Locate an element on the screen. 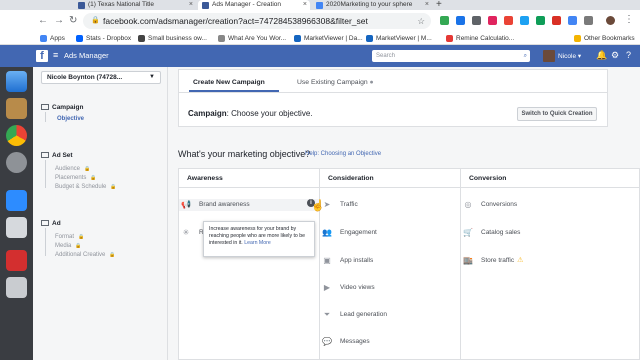 The height and width of the screenshot is (360, 640). objective-traffic: ➤ Traffic is located at coordinates (339, 205).